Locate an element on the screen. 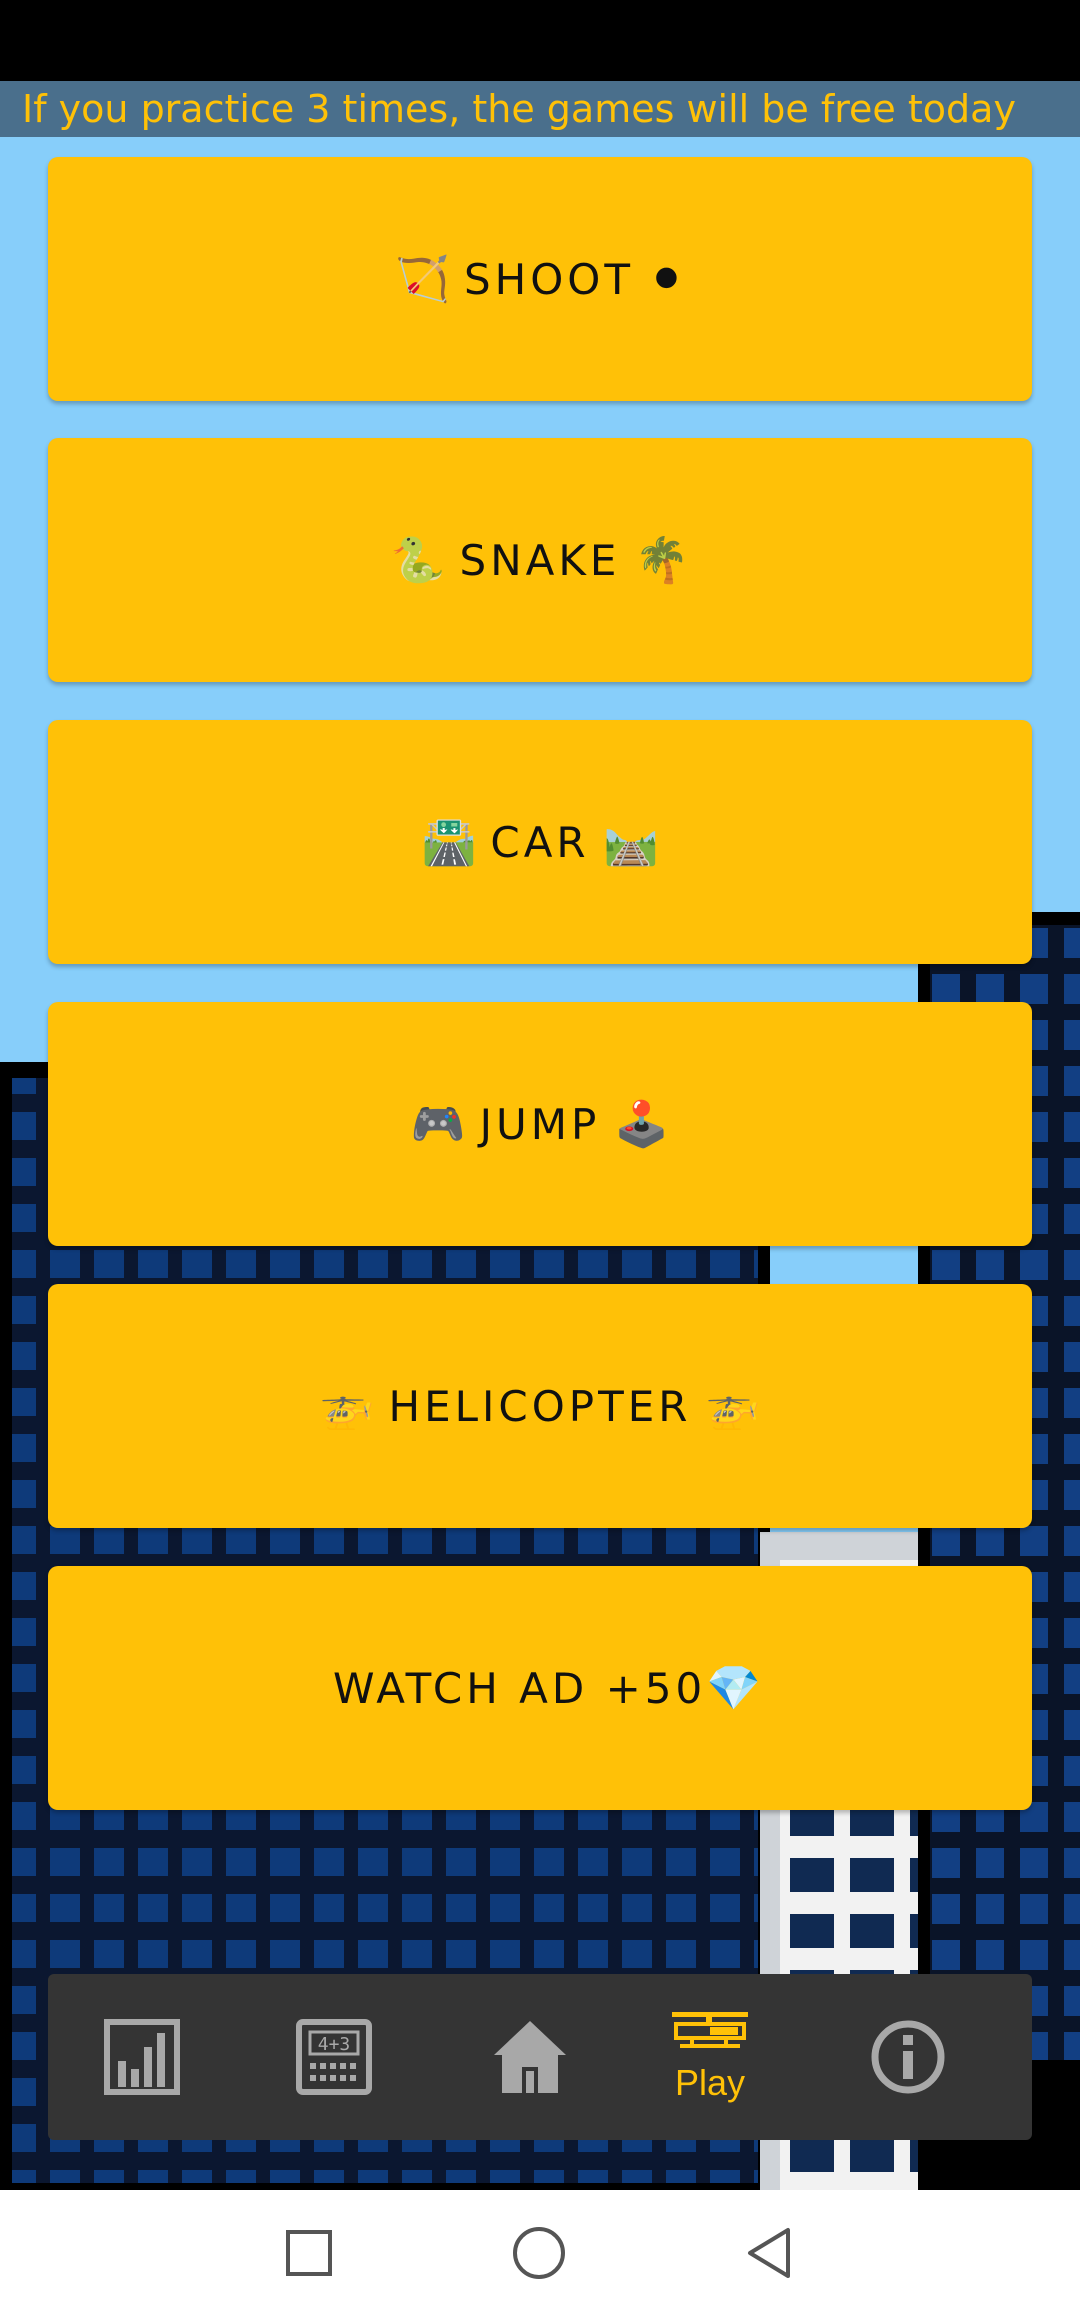 The width and height of the screenshot is (1080, 2312). triangle-back-icon is located at coordinates (769, 2253).